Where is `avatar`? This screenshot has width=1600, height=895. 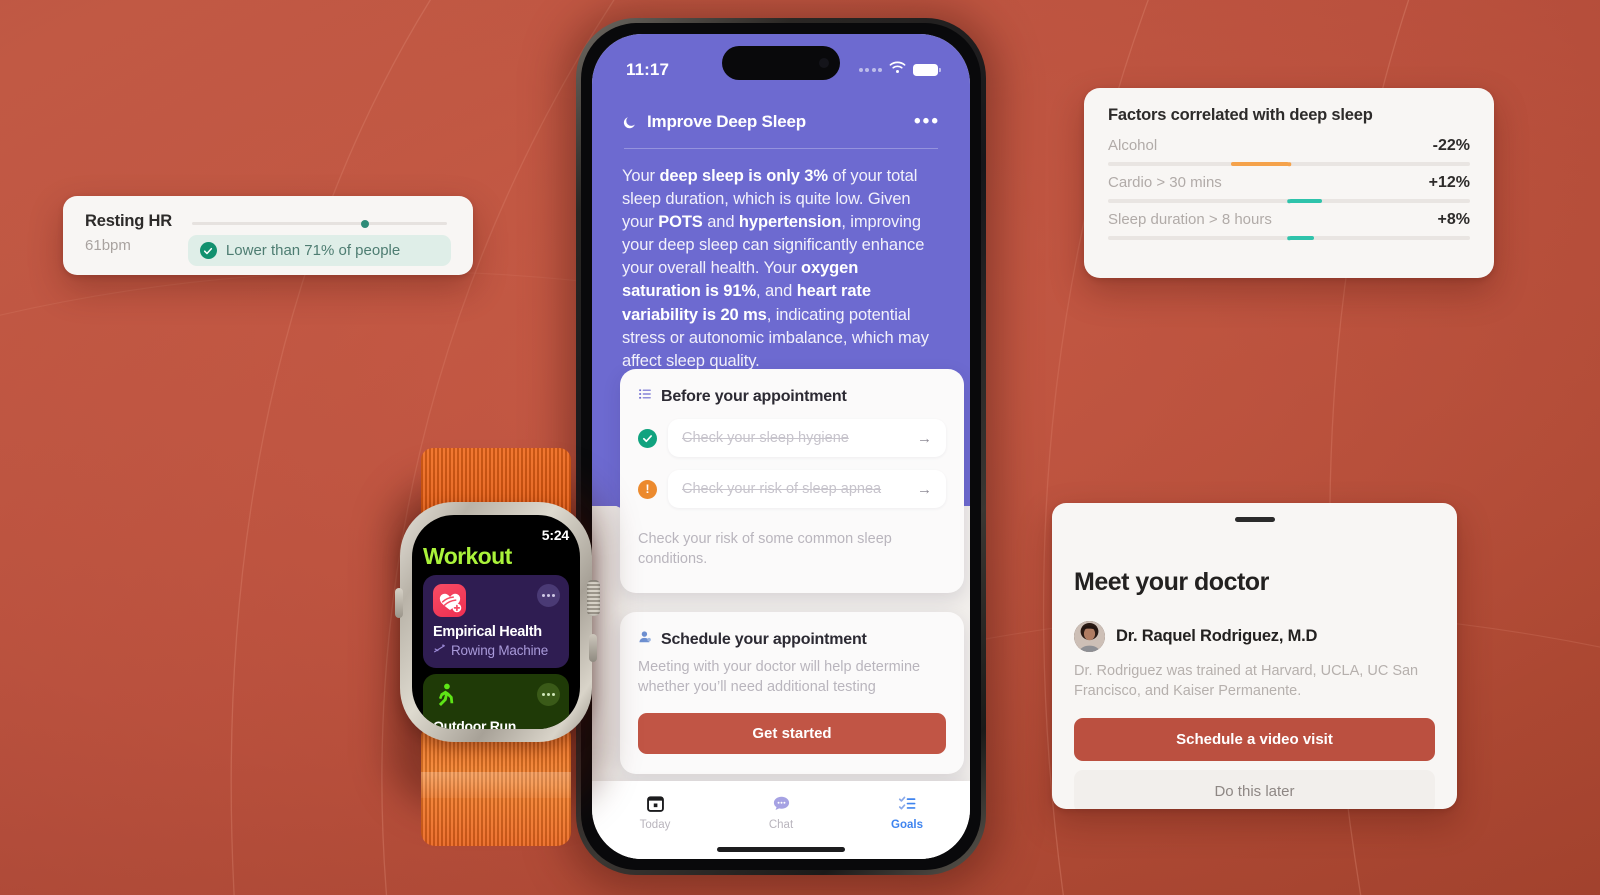
avatar is located at coordinates (1089, 636).